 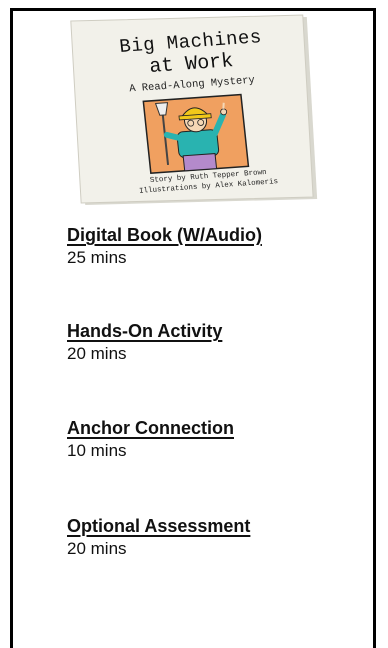 I want to click on lesson-item-optional-assessment: Optional Assessment 20 mins, so click(x=158, y=537).